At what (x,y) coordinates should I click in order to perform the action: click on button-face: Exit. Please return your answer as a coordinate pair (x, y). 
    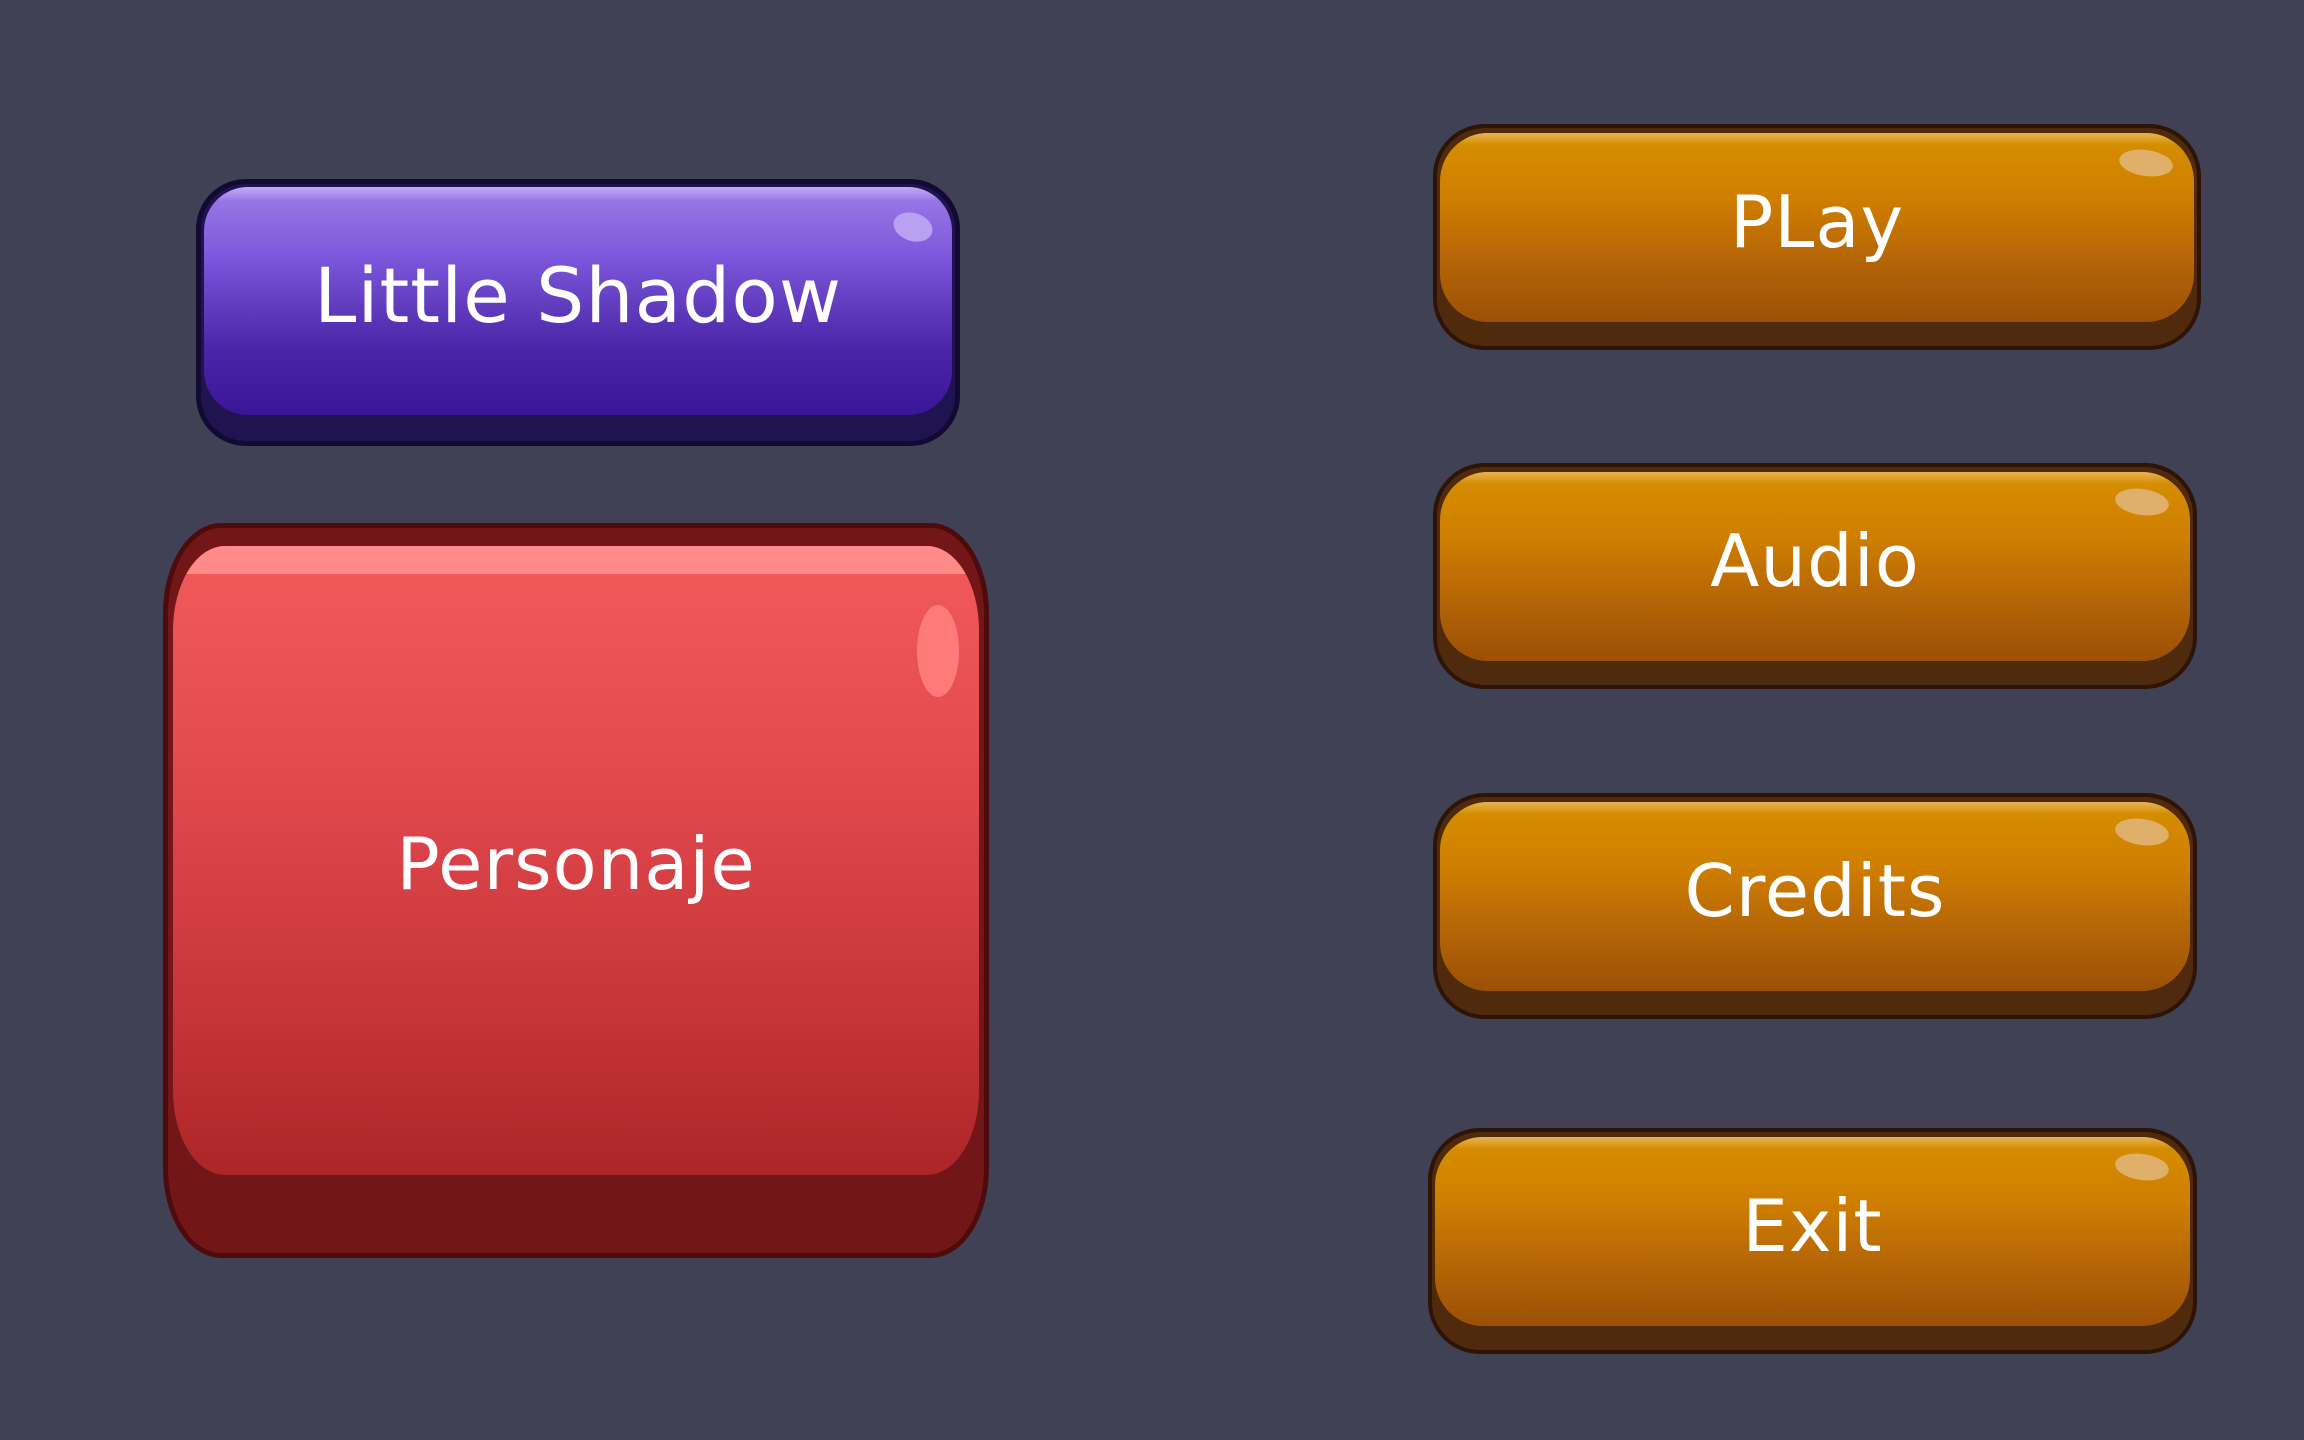
    Looking at the image, I should click on (1812, 1231).